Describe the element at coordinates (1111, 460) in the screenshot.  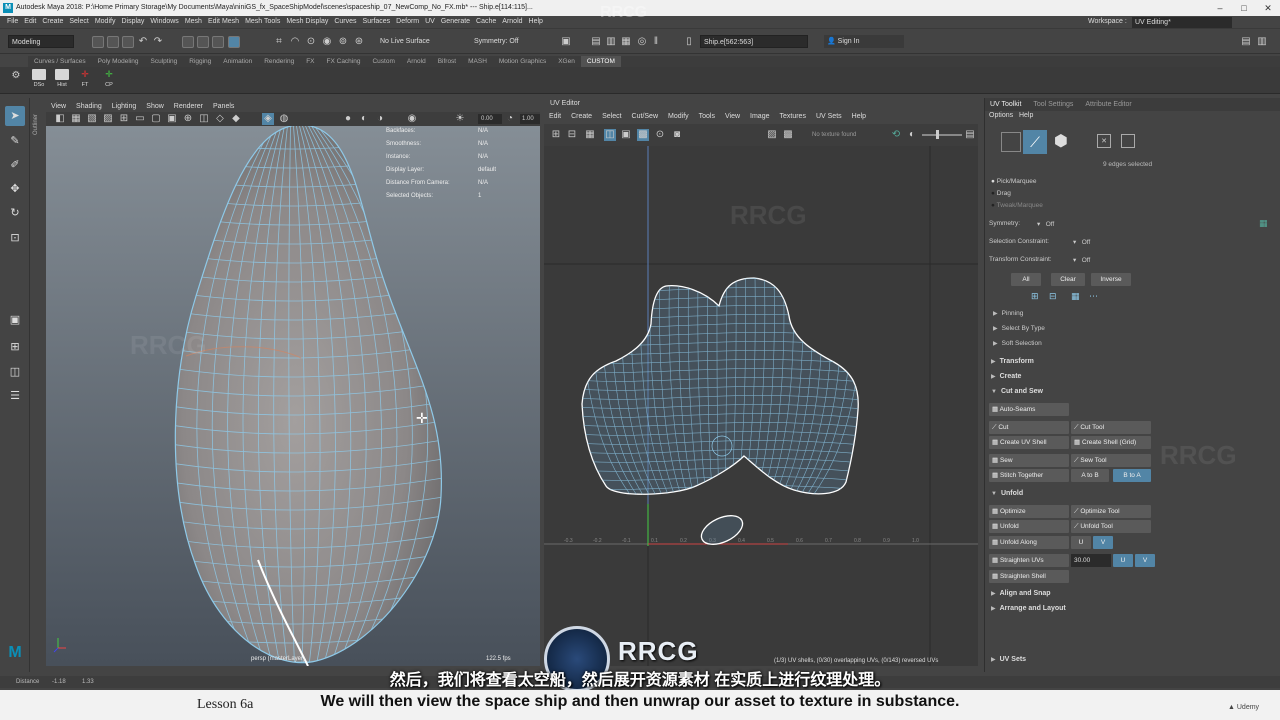
I see `sew-tool-button: ⟋ Sew Tool` at that location.